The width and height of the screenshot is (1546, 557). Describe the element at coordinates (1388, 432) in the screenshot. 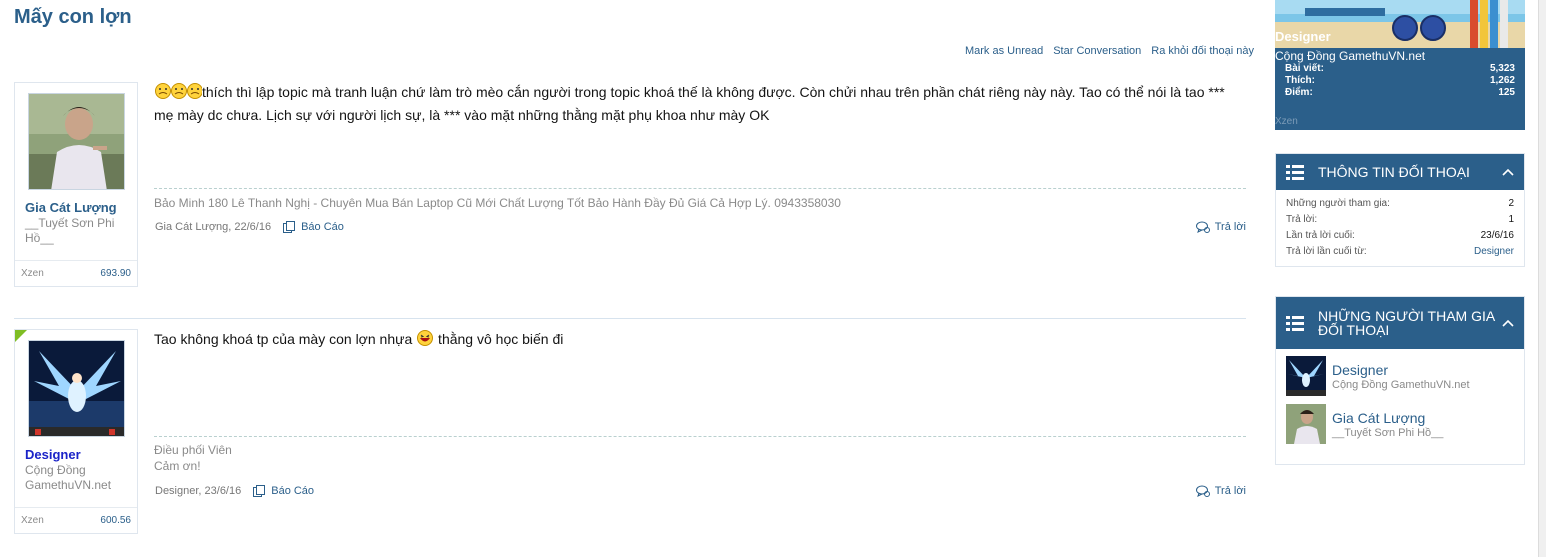

I see `participant-title: __Tuyết Sơn Phi Hồ__` at that location.